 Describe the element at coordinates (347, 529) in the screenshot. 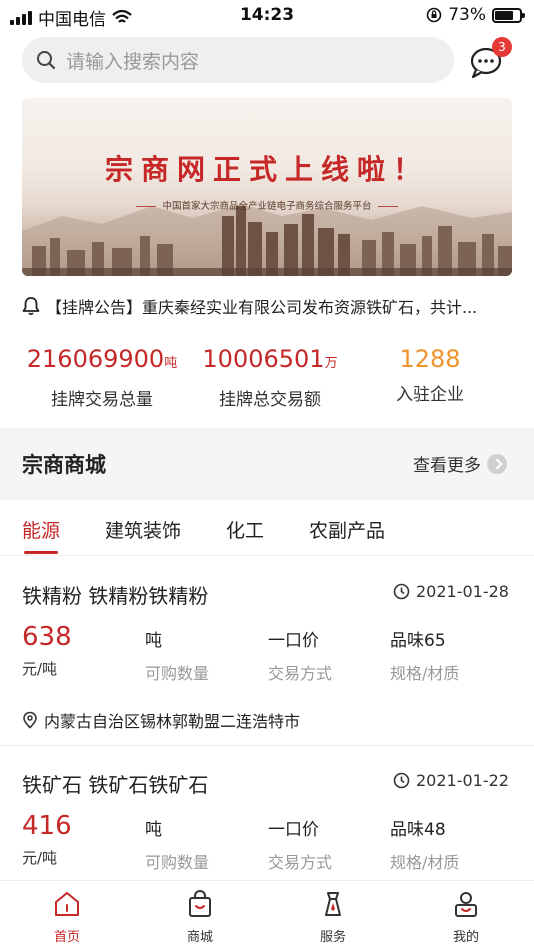

I see `tab-agricultural-products: 农副产品` at that location.